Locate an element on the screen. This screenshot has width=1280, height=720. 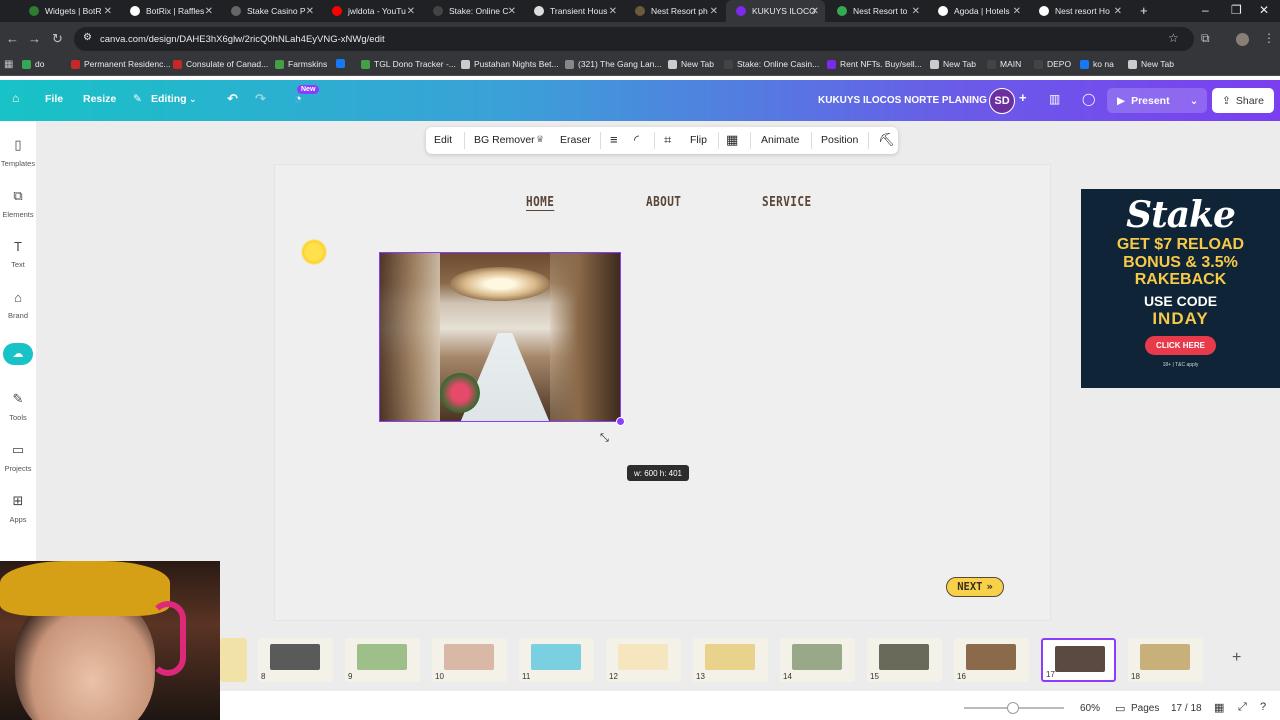
forward-icon: → is located at coordinates (34, 38).